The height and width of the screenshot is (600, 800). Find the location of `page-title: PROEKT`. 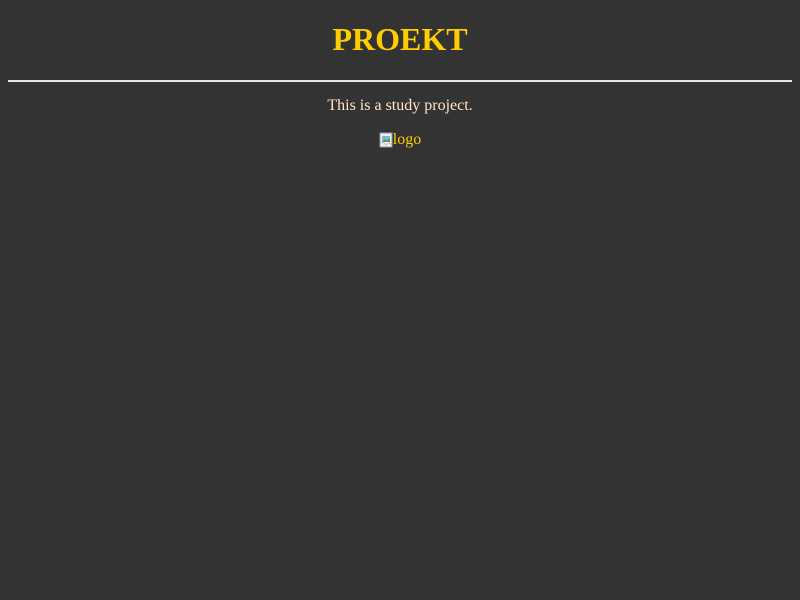

page-title: PROEKT is located at coordinates (400, 39).